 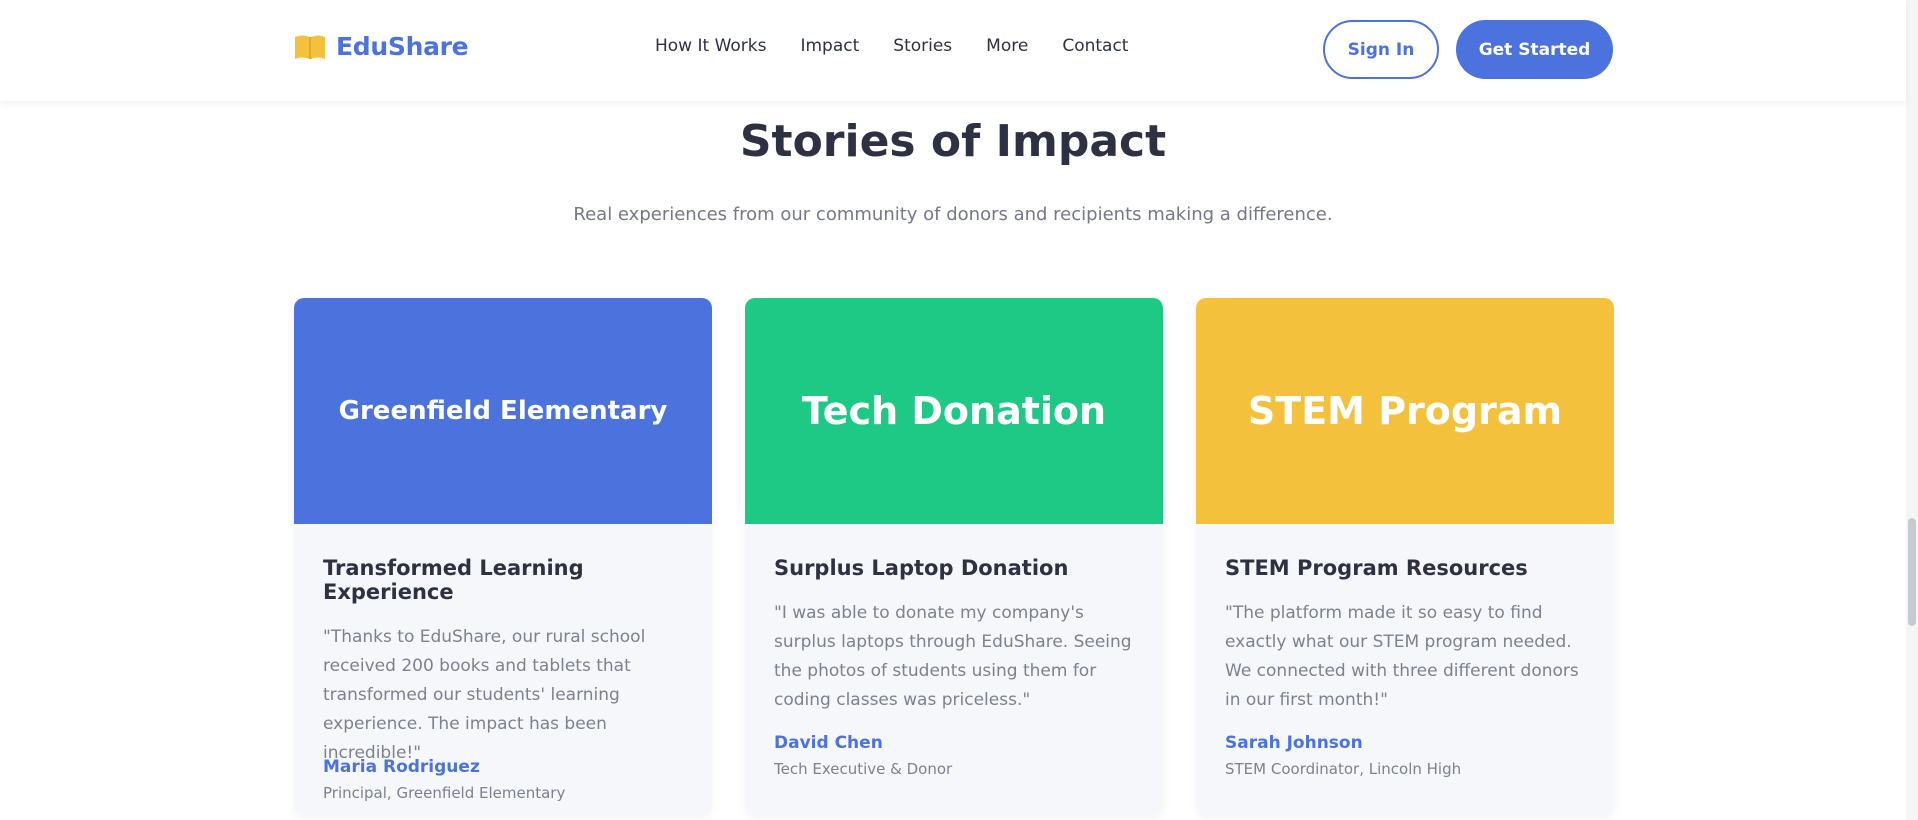 I want to click on nav-more: More, so click(x=1007, y=46).